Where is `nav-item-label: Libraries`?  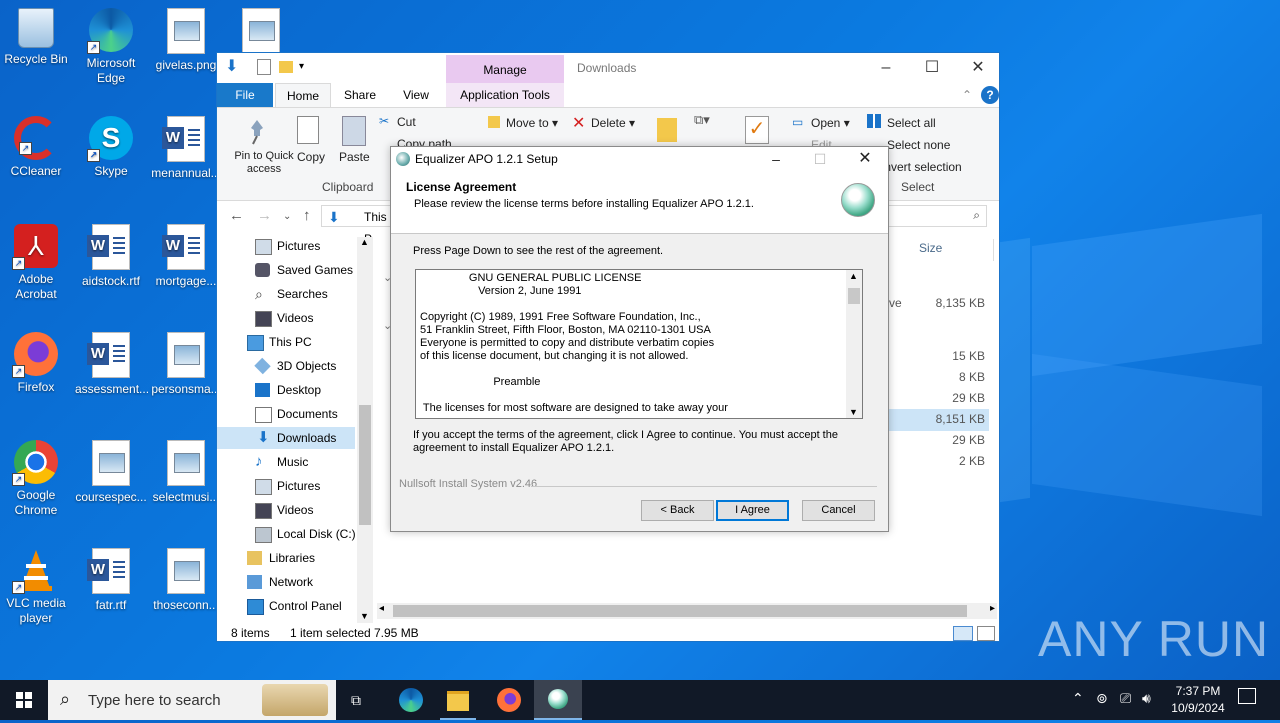
nav-item-label: Libraries is located at coordinates (292, 558).